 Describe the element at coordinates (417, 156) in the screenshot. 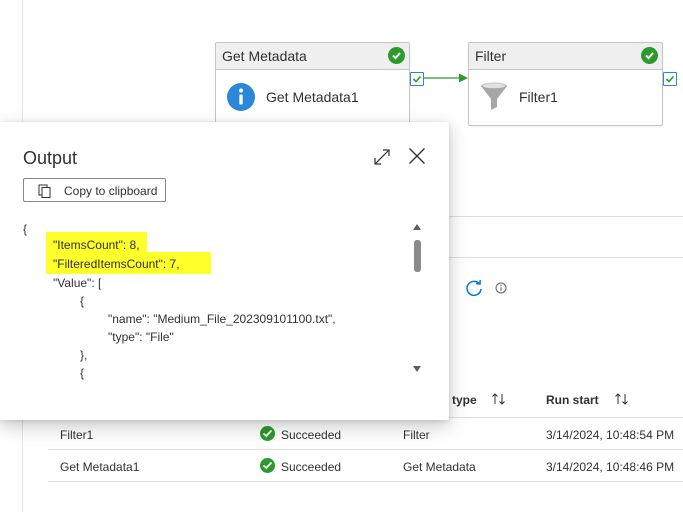

I see `close-icon` at that location.